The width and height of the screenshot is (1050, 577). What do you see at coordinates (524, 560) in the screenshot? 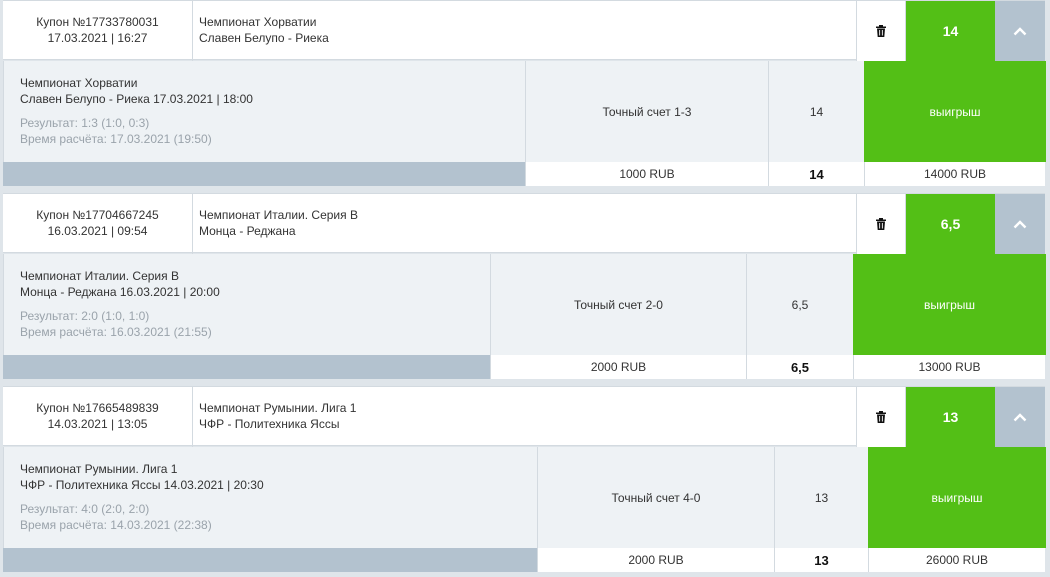
I see `coupon-footer: 2000 RUB 13 26000 RUB` at bounding box center [524, 560].